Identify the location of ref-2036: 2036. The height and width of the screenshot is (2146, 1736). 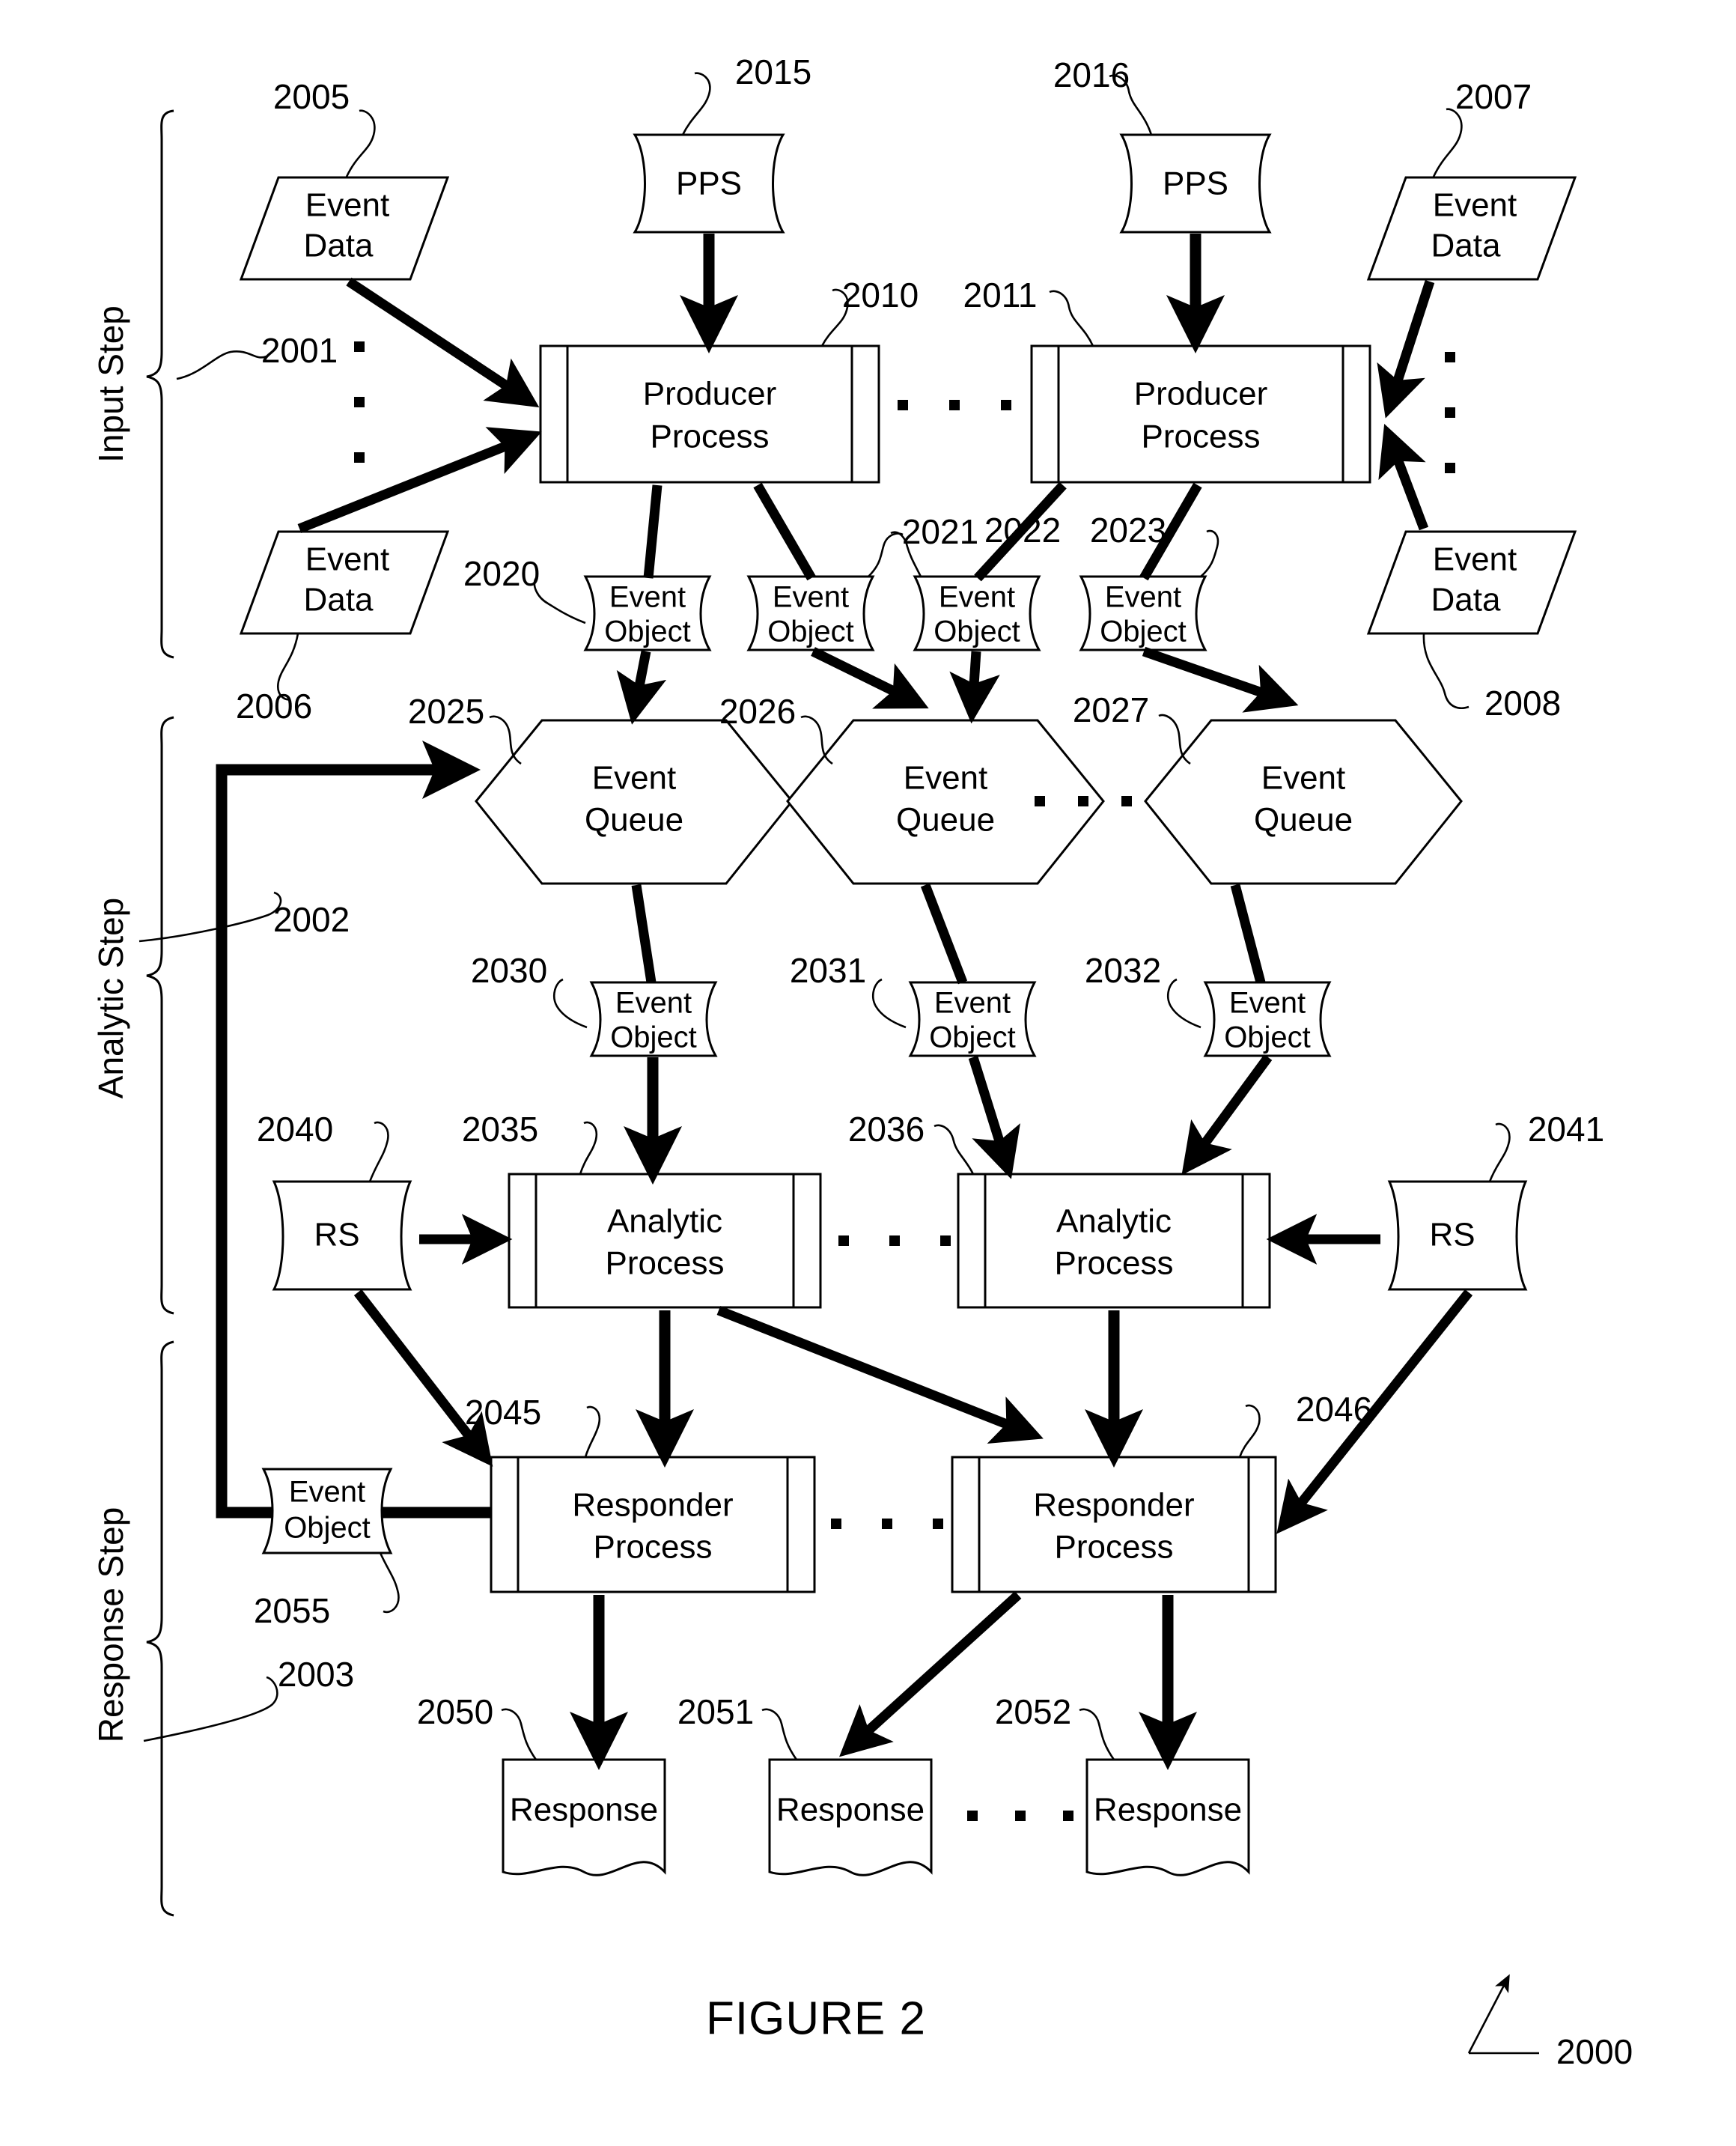
(886, 1129).